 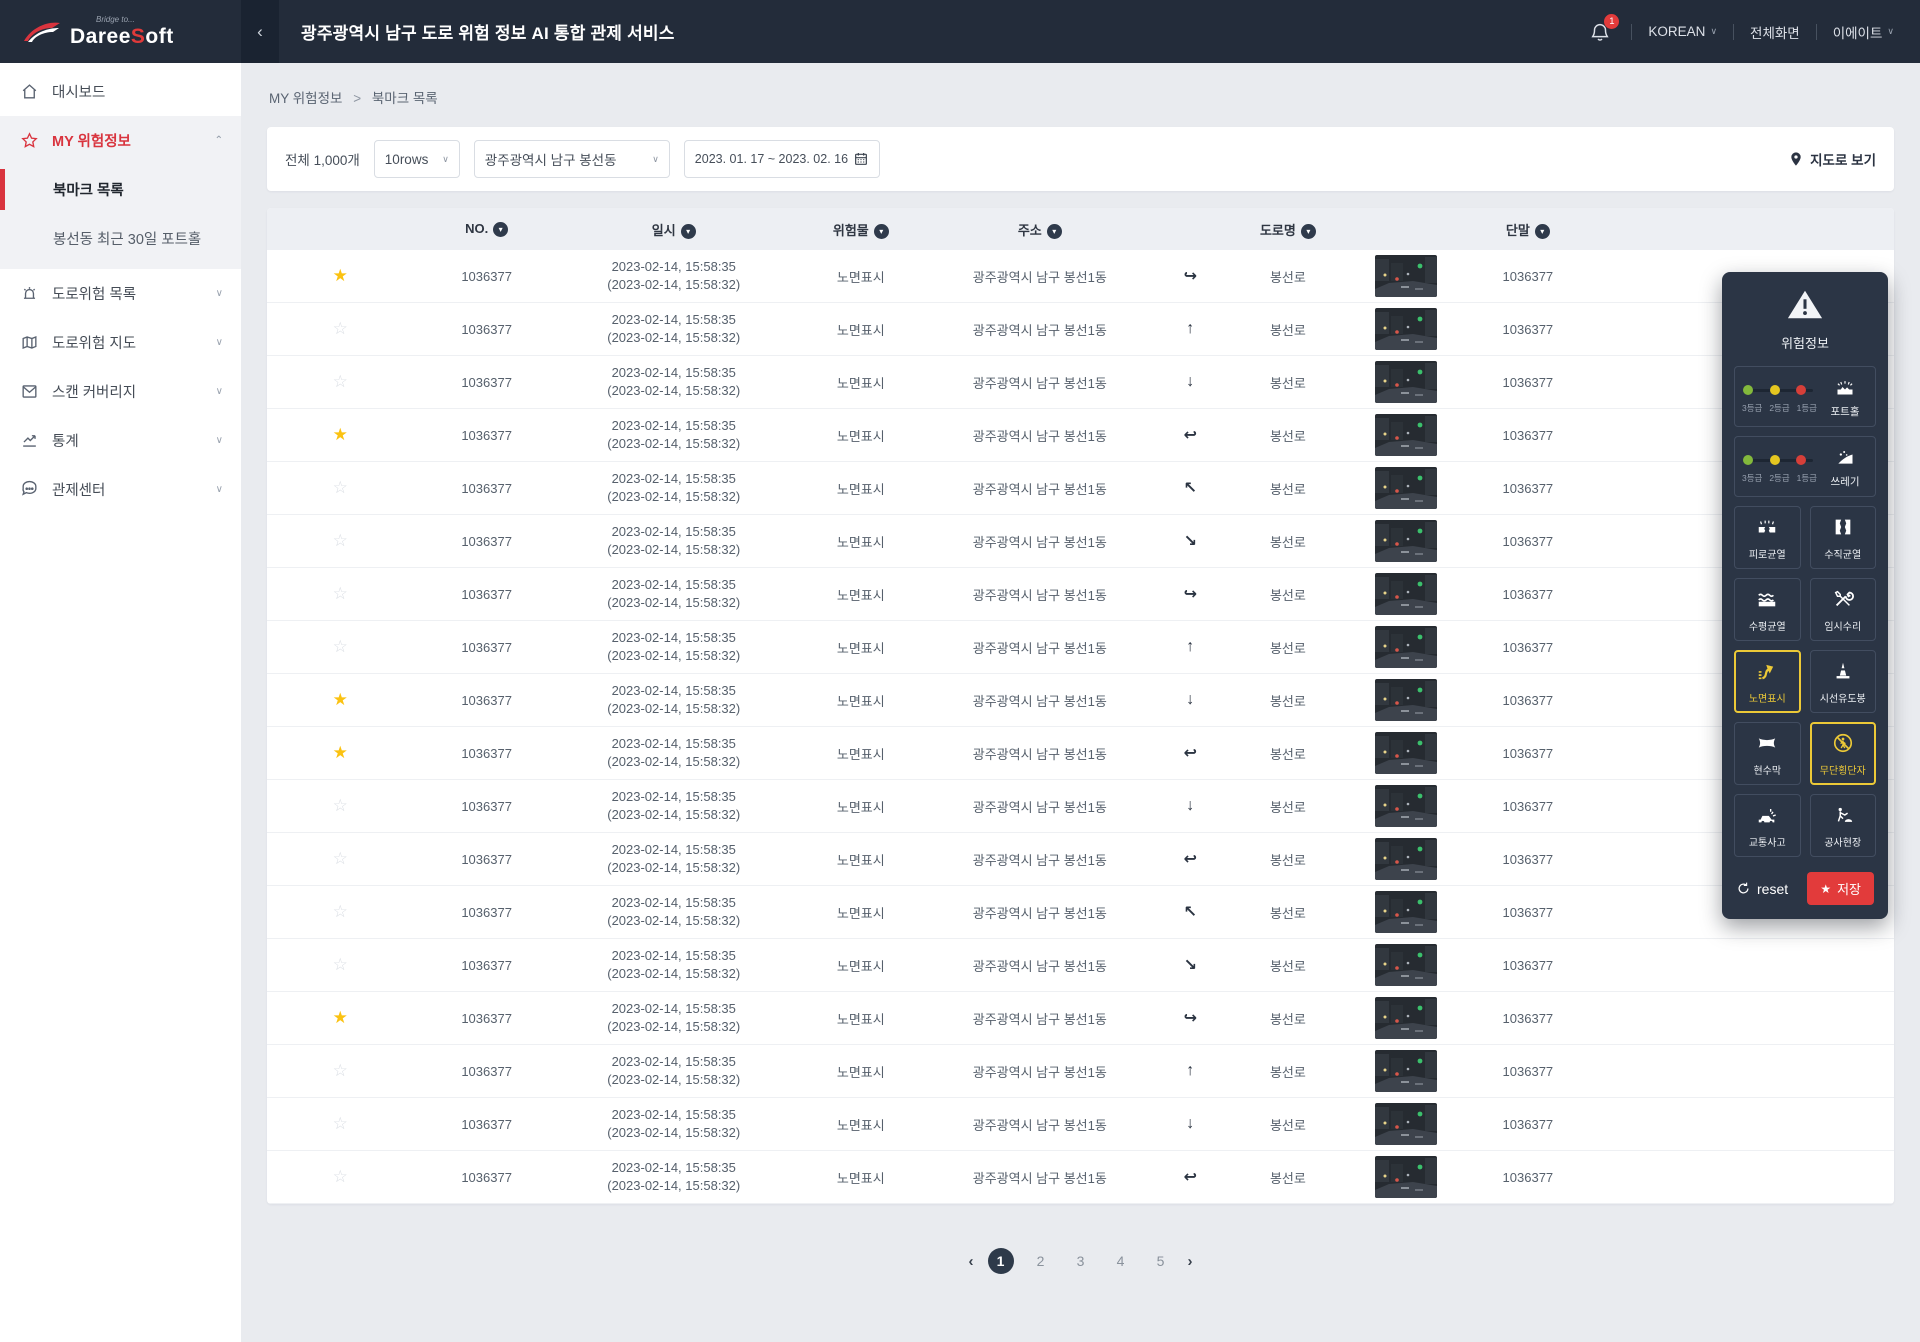 I want to click on hazard-type-쓰레기: 쓰레기, so click(x=1845, y=468).